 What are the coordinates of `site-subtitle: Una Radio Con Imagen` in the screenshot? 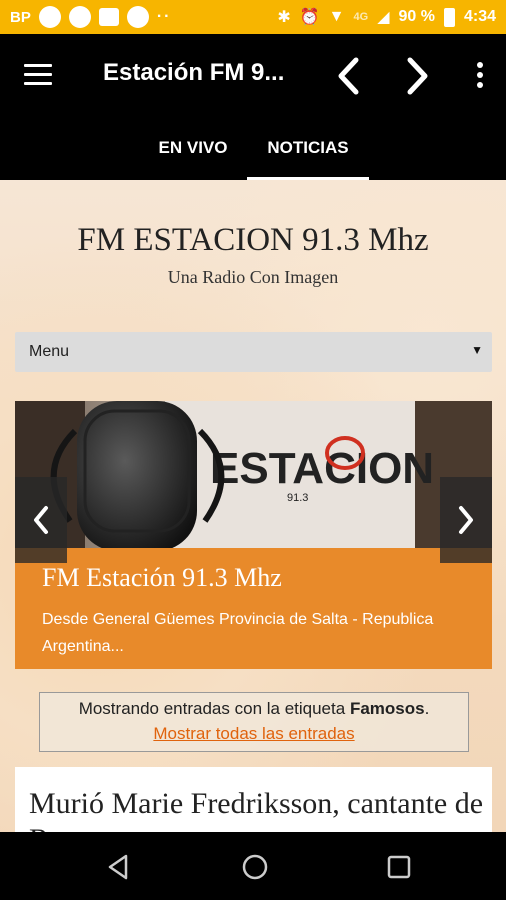 It's located at (253, 277).